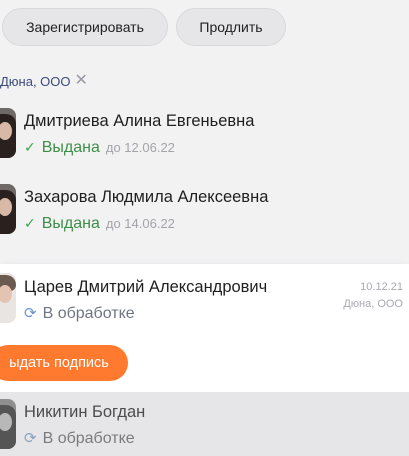 The height and width of the screenshot is (456, 409). What do you see at coordinates (146, 197) in the screenshot?
I see `person-name: Захарова Людмила Алексеевна` at bounding box center [146, 197].